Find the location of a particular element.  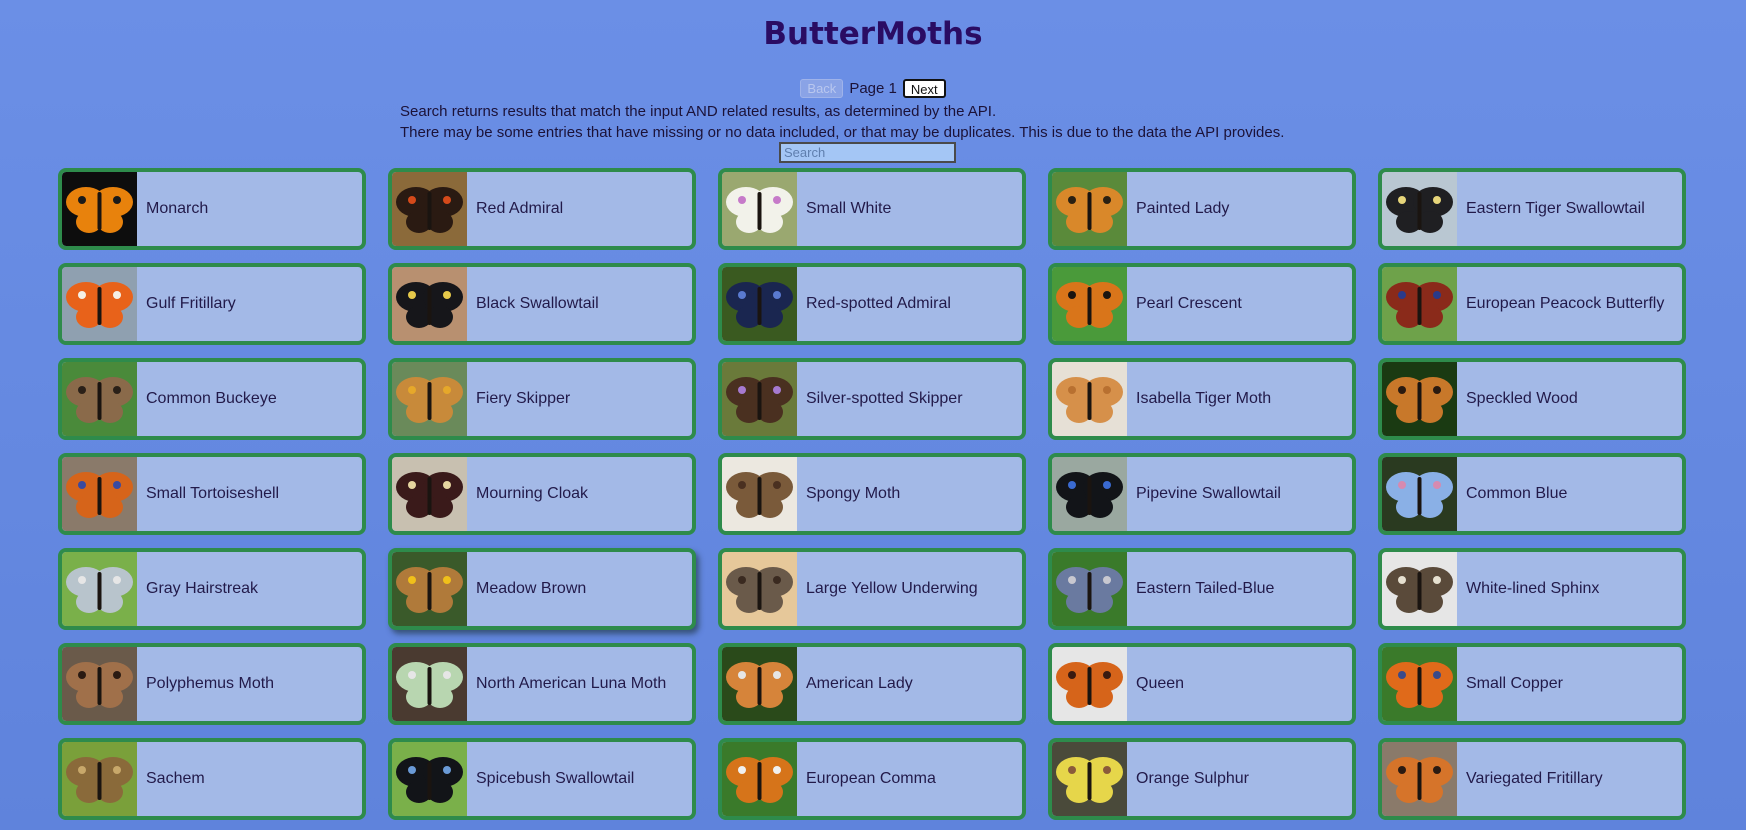

species-name: Silver-spotted Skipper is located at coordinates (884, 398).